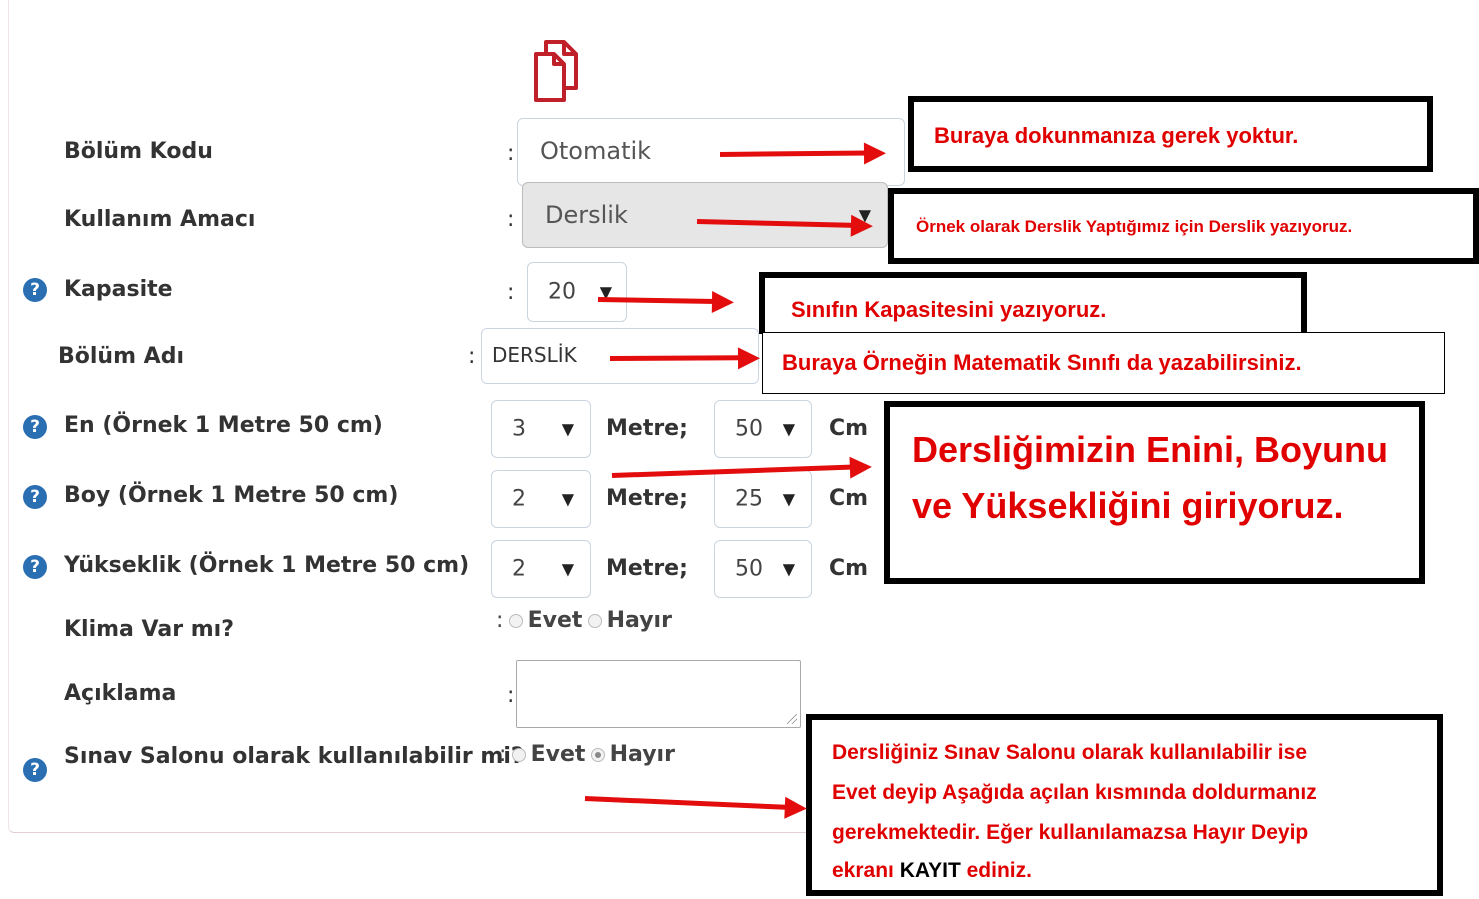 The image size is (1479, 899). Describe the element at coordinates (705, 215) in the screenshot. I see `kullanim-amaci-select: Derslik ▼` at that location.